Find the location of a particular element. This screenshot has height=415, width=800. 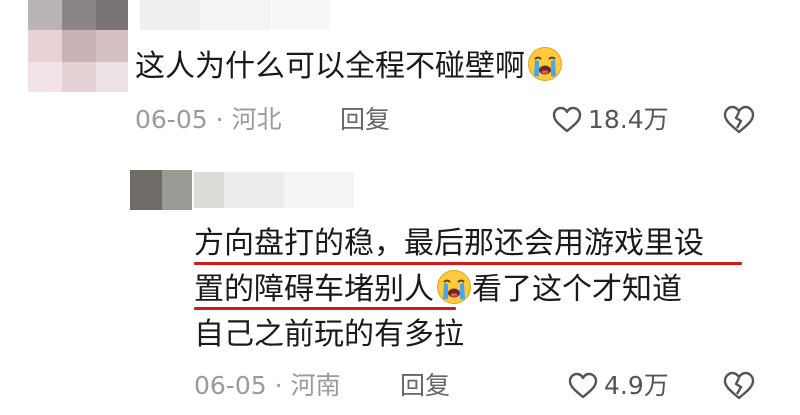

comment-text-line-1: 方向盘打的稳，最后那还会用游戏里设 is located at coordinates (449, 243).